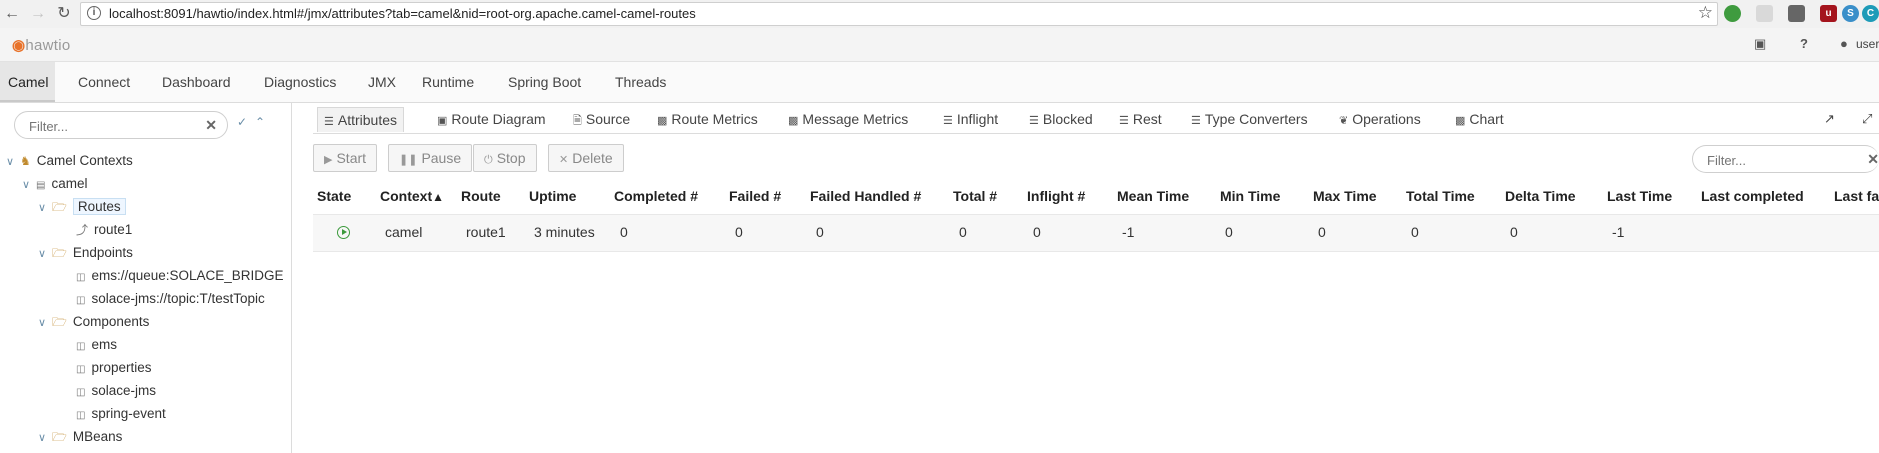  I want to click on column-header-completed: Completed #, so click(656, 196).